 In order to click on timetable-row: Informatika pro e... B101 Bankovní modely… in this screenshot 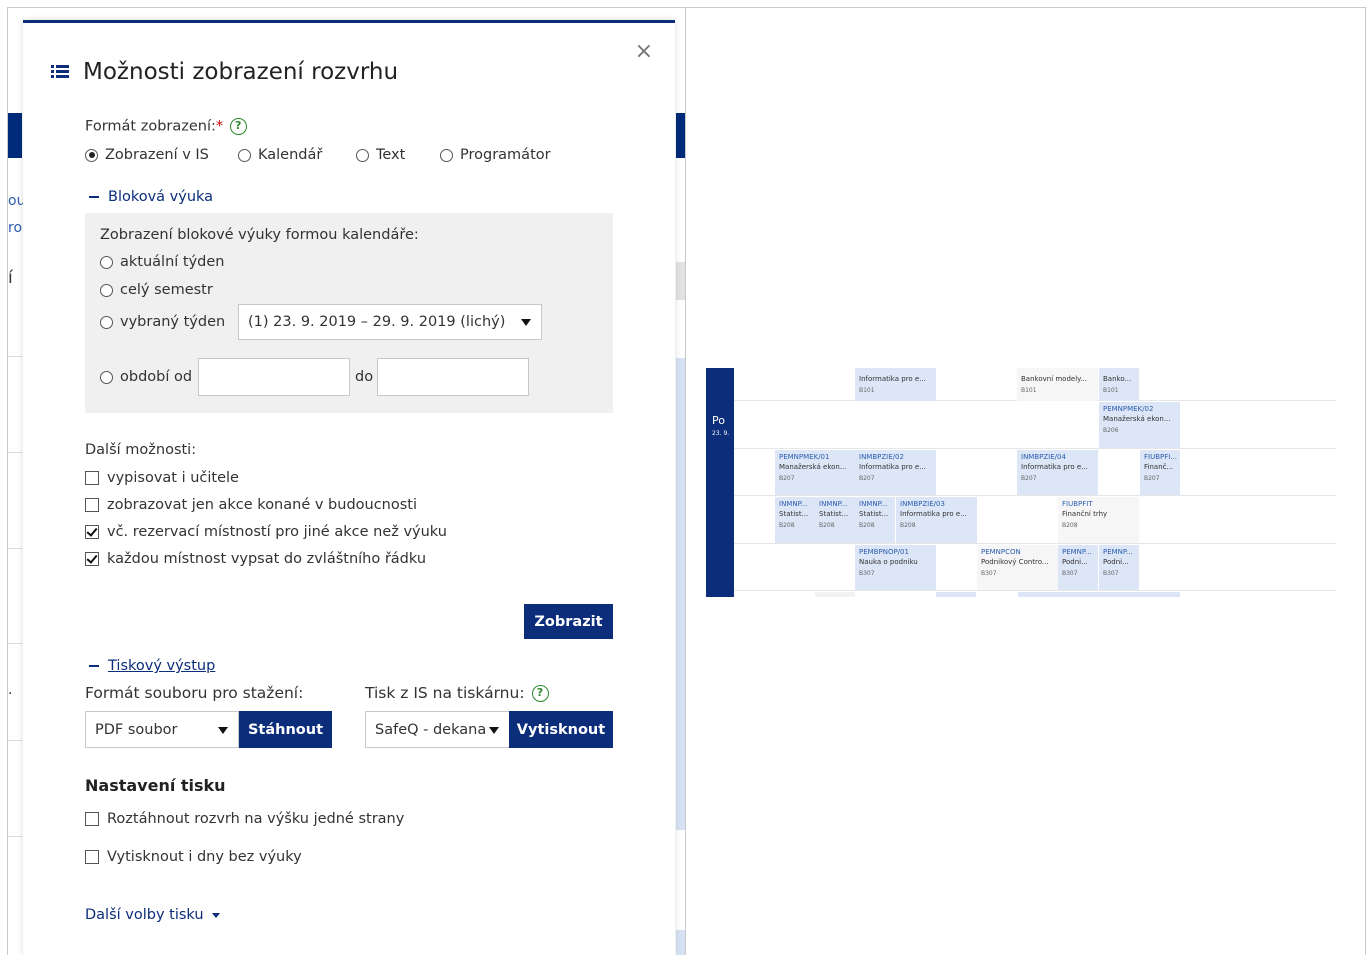, I will do `click(1035, 384)`.